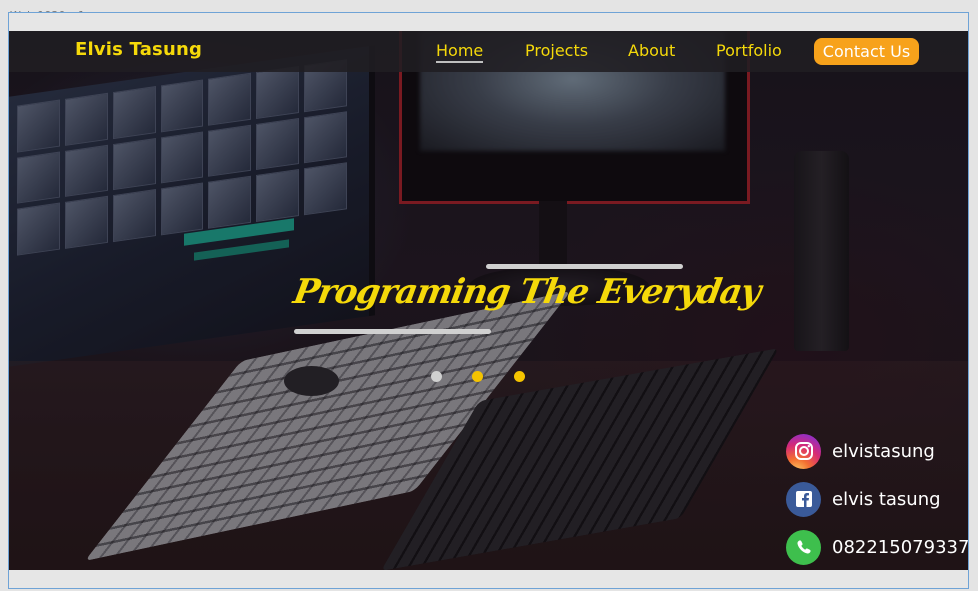 The height and width of the screenshot is (591, 978). I want to click on social-facebook: elvis tasung, so click(863, 499).